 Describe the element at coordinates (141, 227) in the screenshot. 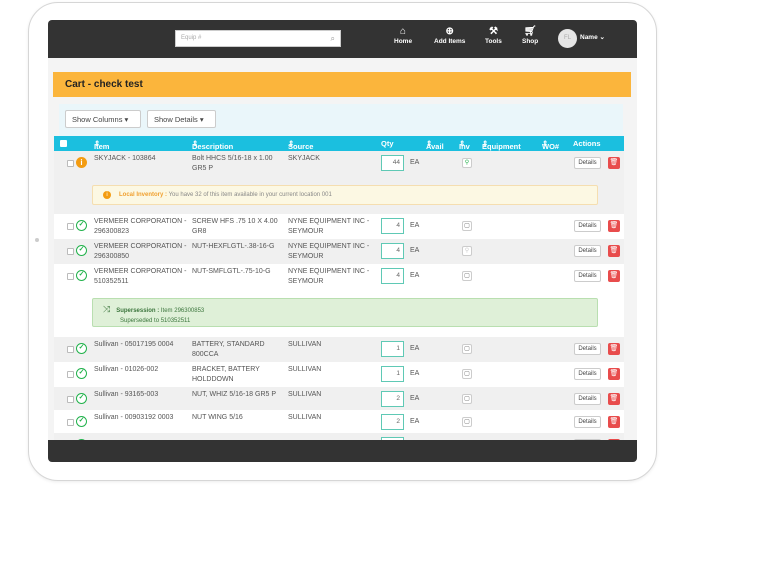

I see `item-name: VERMEER CORPORATION - 296300823` at that location.